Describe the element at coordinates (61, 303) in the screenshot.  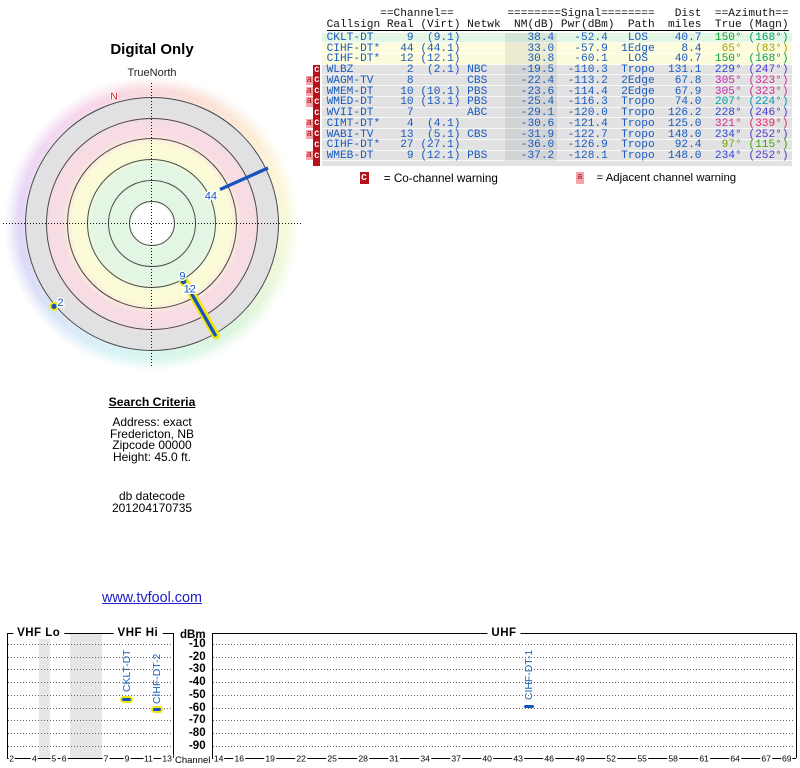
I see `svg-text: 2` at that location.